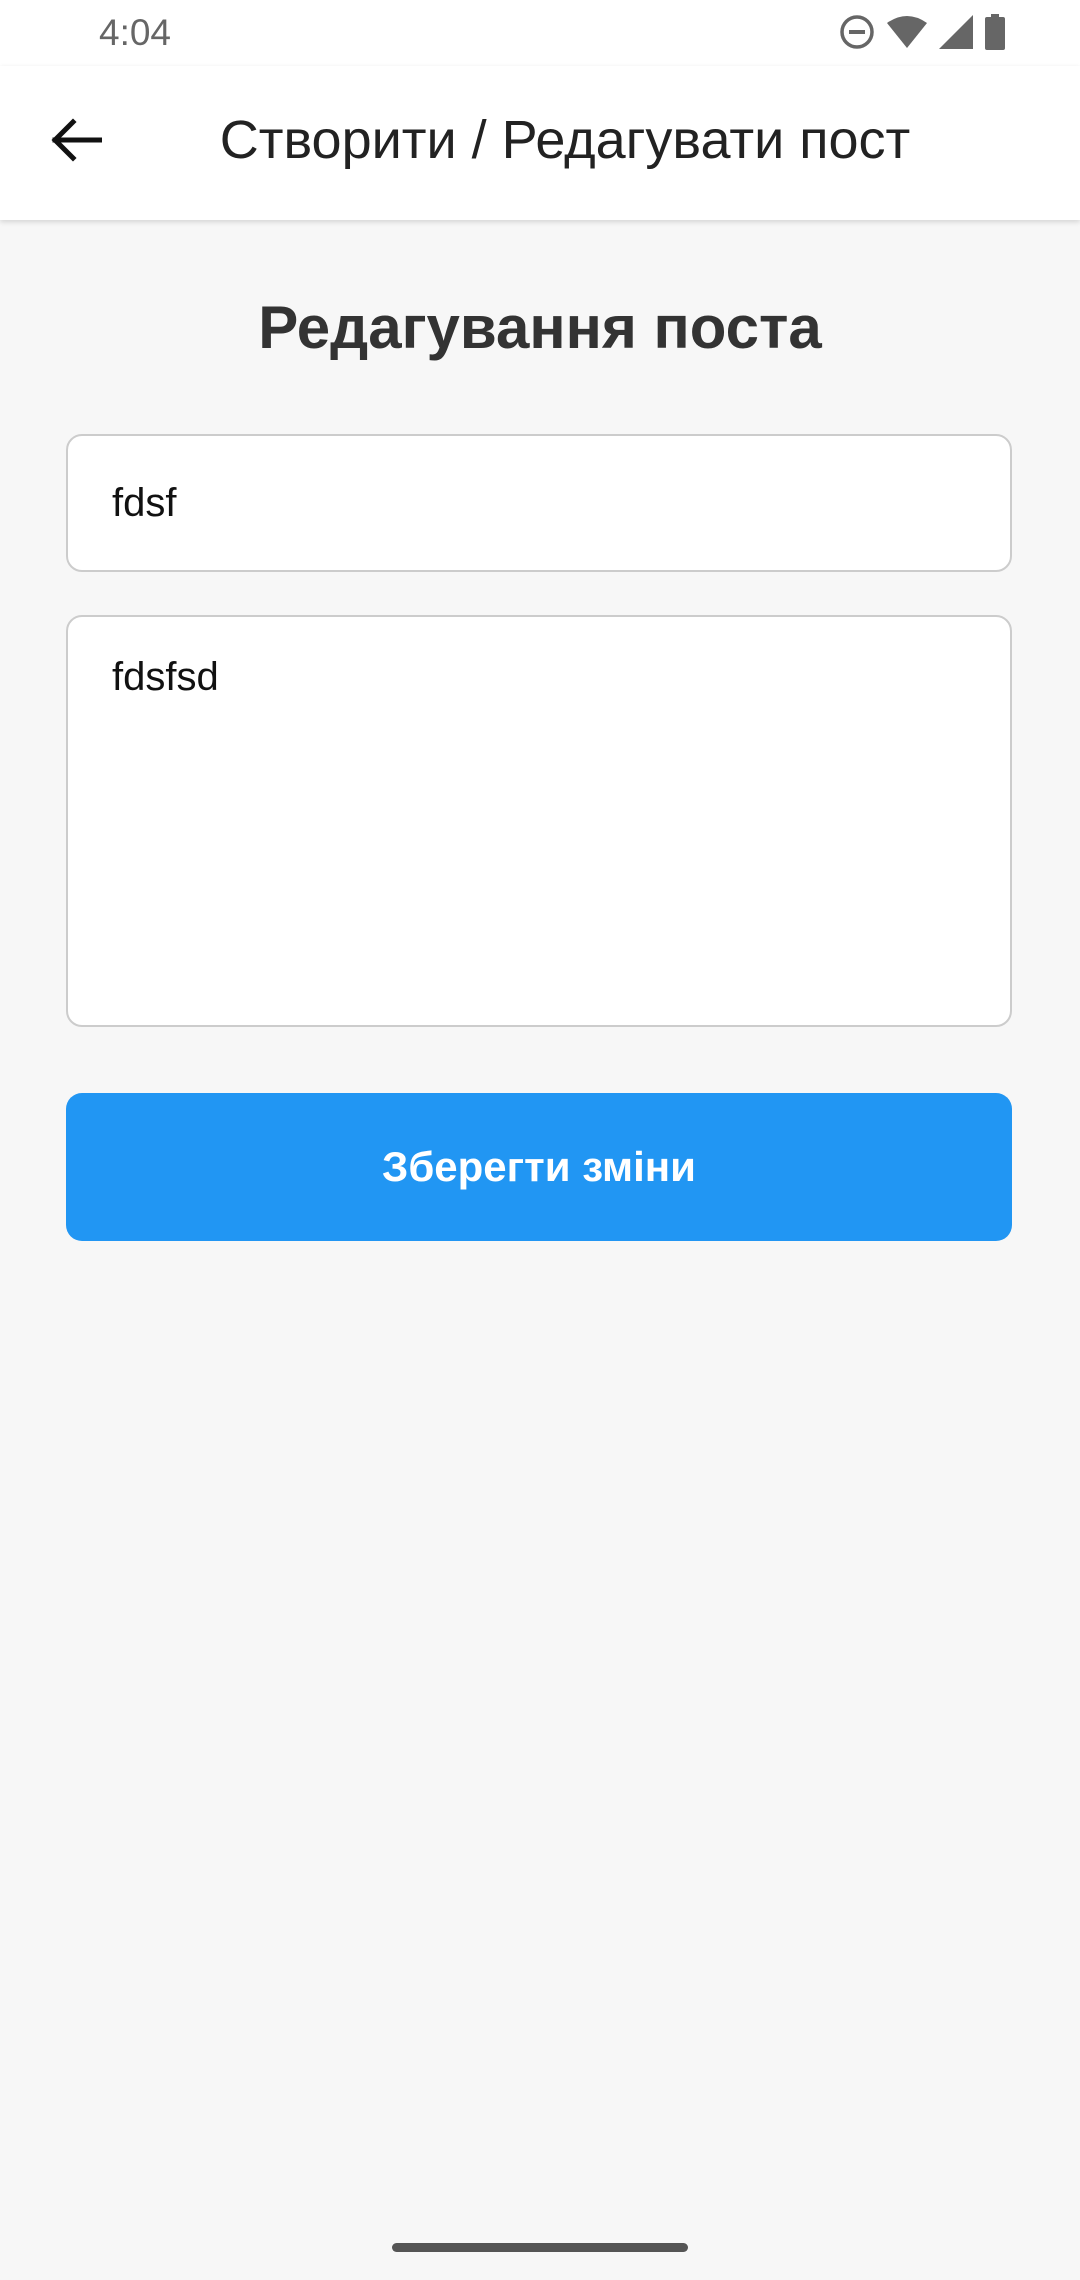  I want to click on wifi-icon, so click(907, 34).